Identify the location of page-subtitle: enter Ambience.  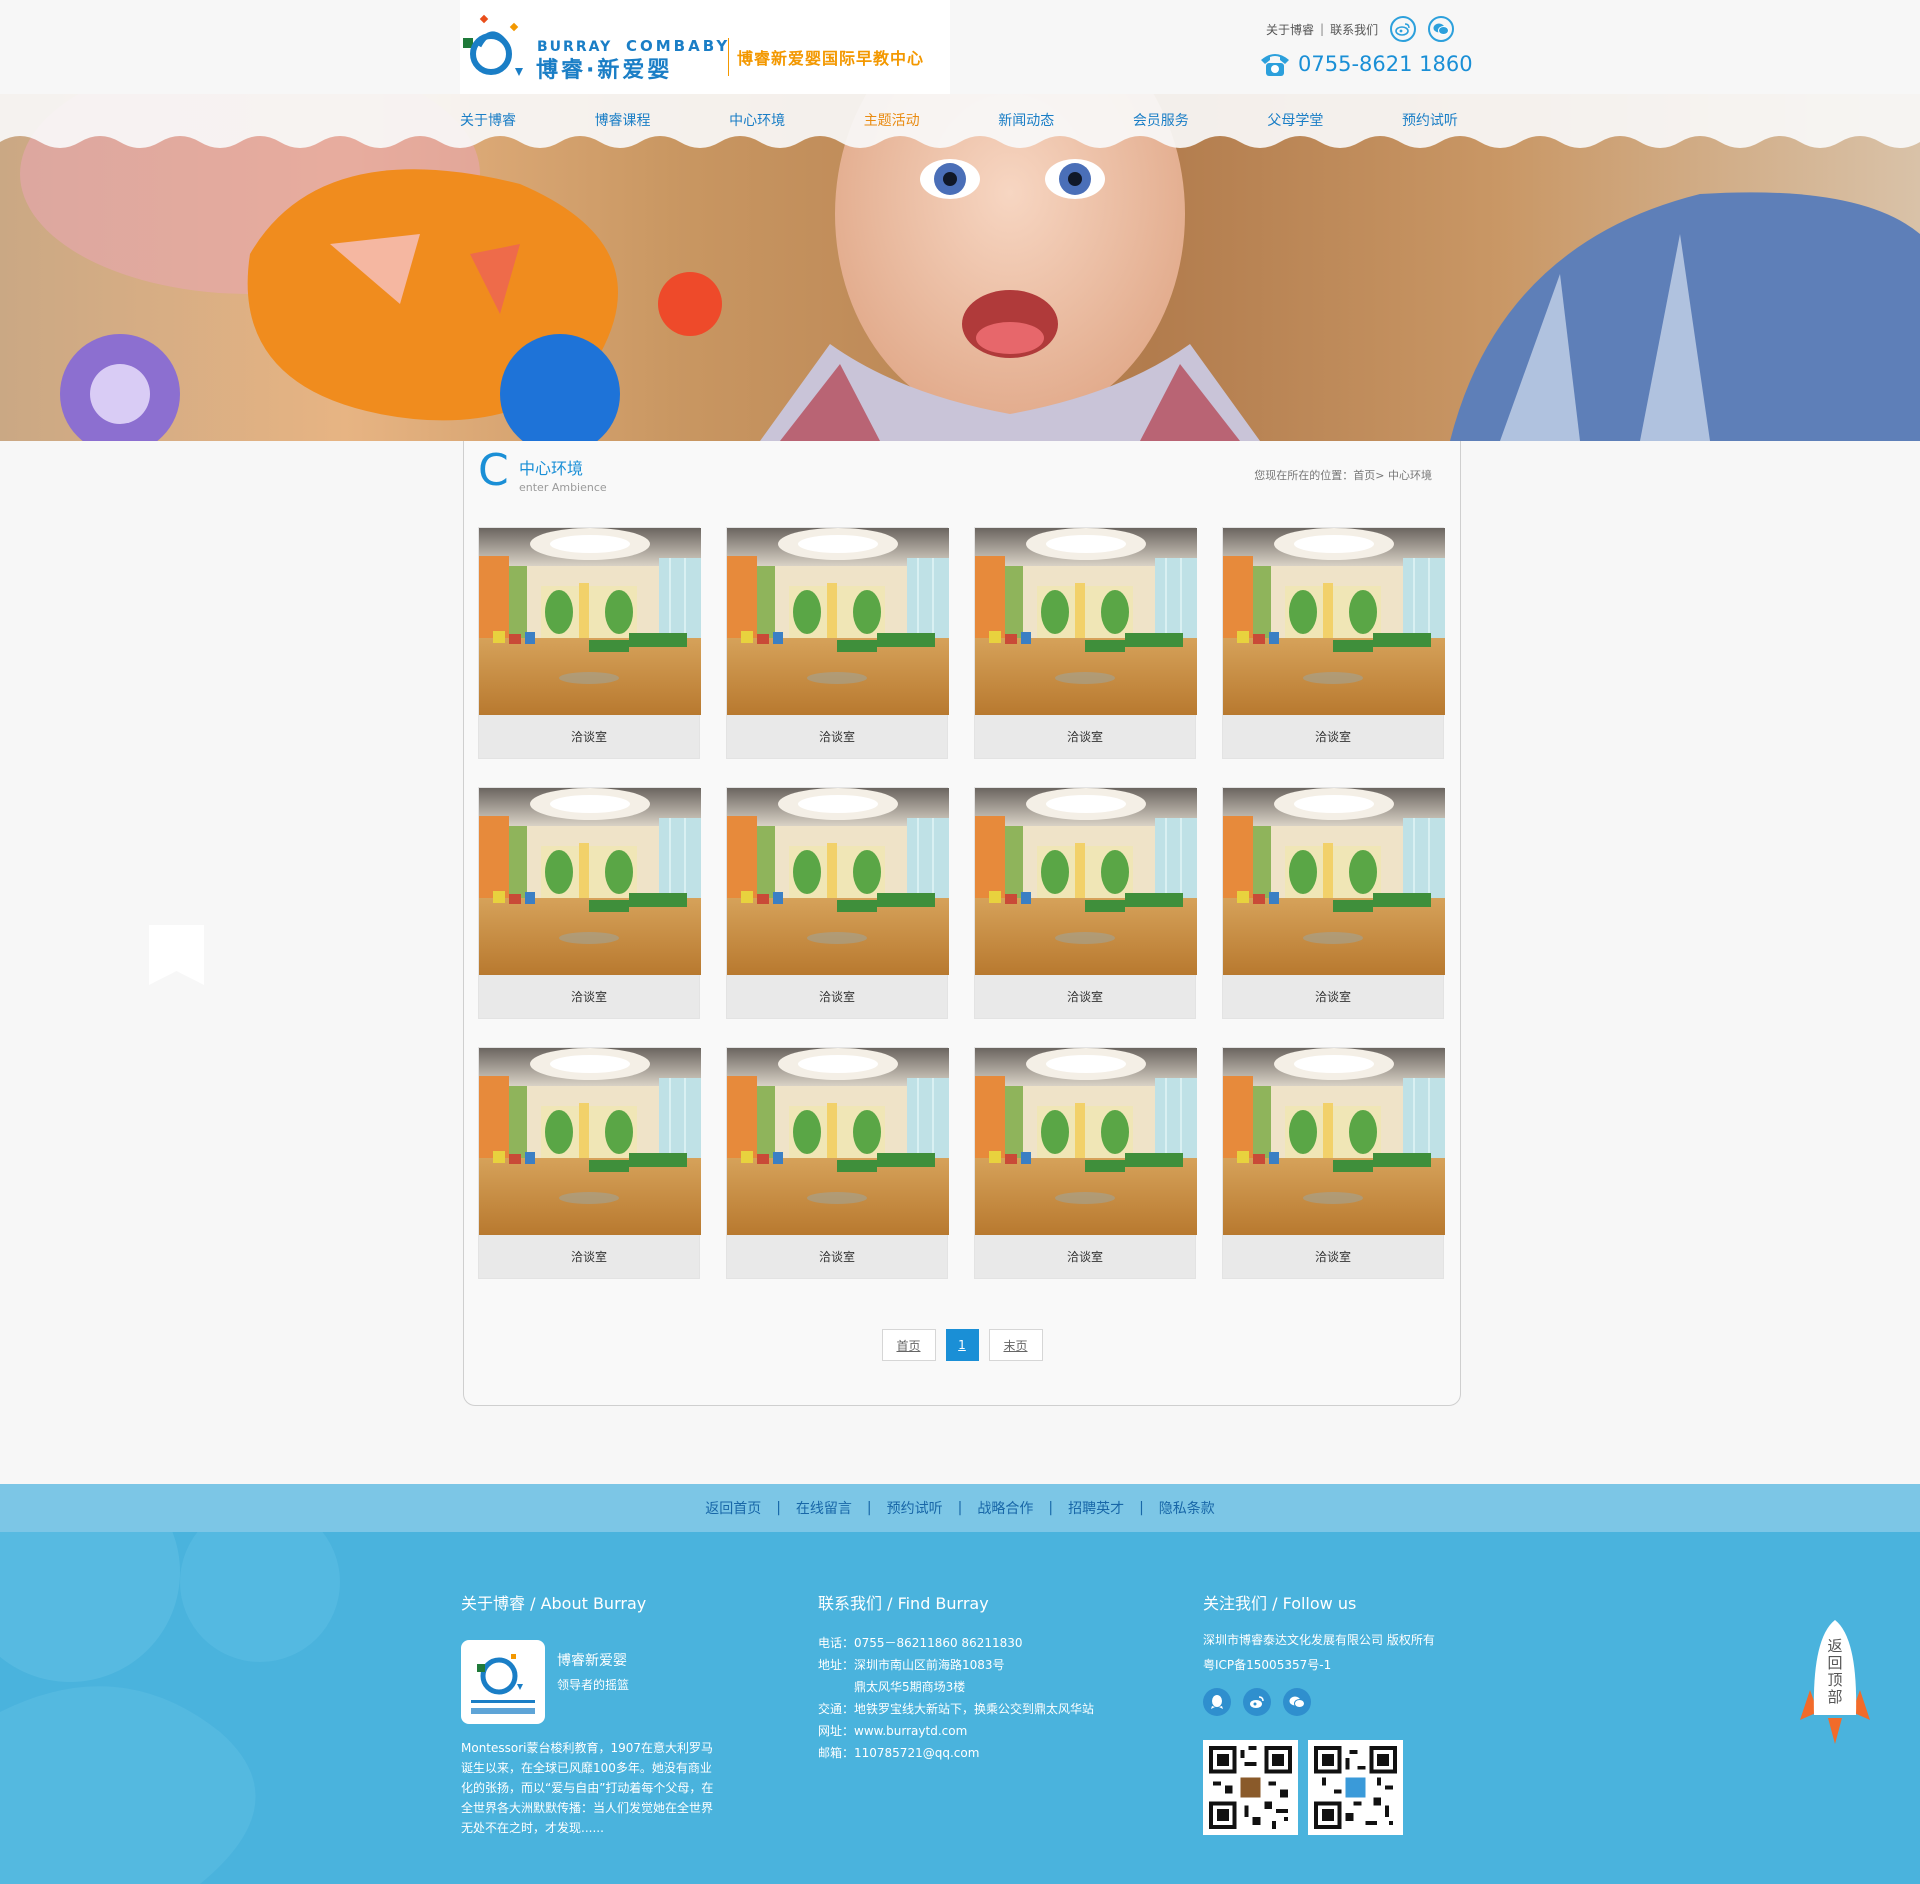
(563, 487).